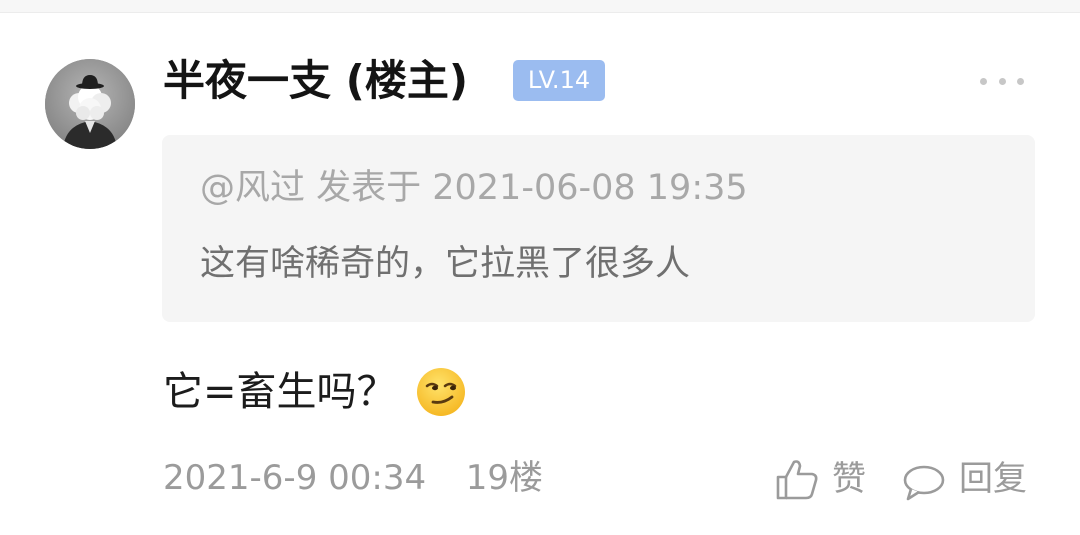 The height and width of the screenshot is (535, 1080). What do you see at coordinates (924, 483) in the screenshot?
I see `comment-bubble-icon` at bounding box center [924, 483].